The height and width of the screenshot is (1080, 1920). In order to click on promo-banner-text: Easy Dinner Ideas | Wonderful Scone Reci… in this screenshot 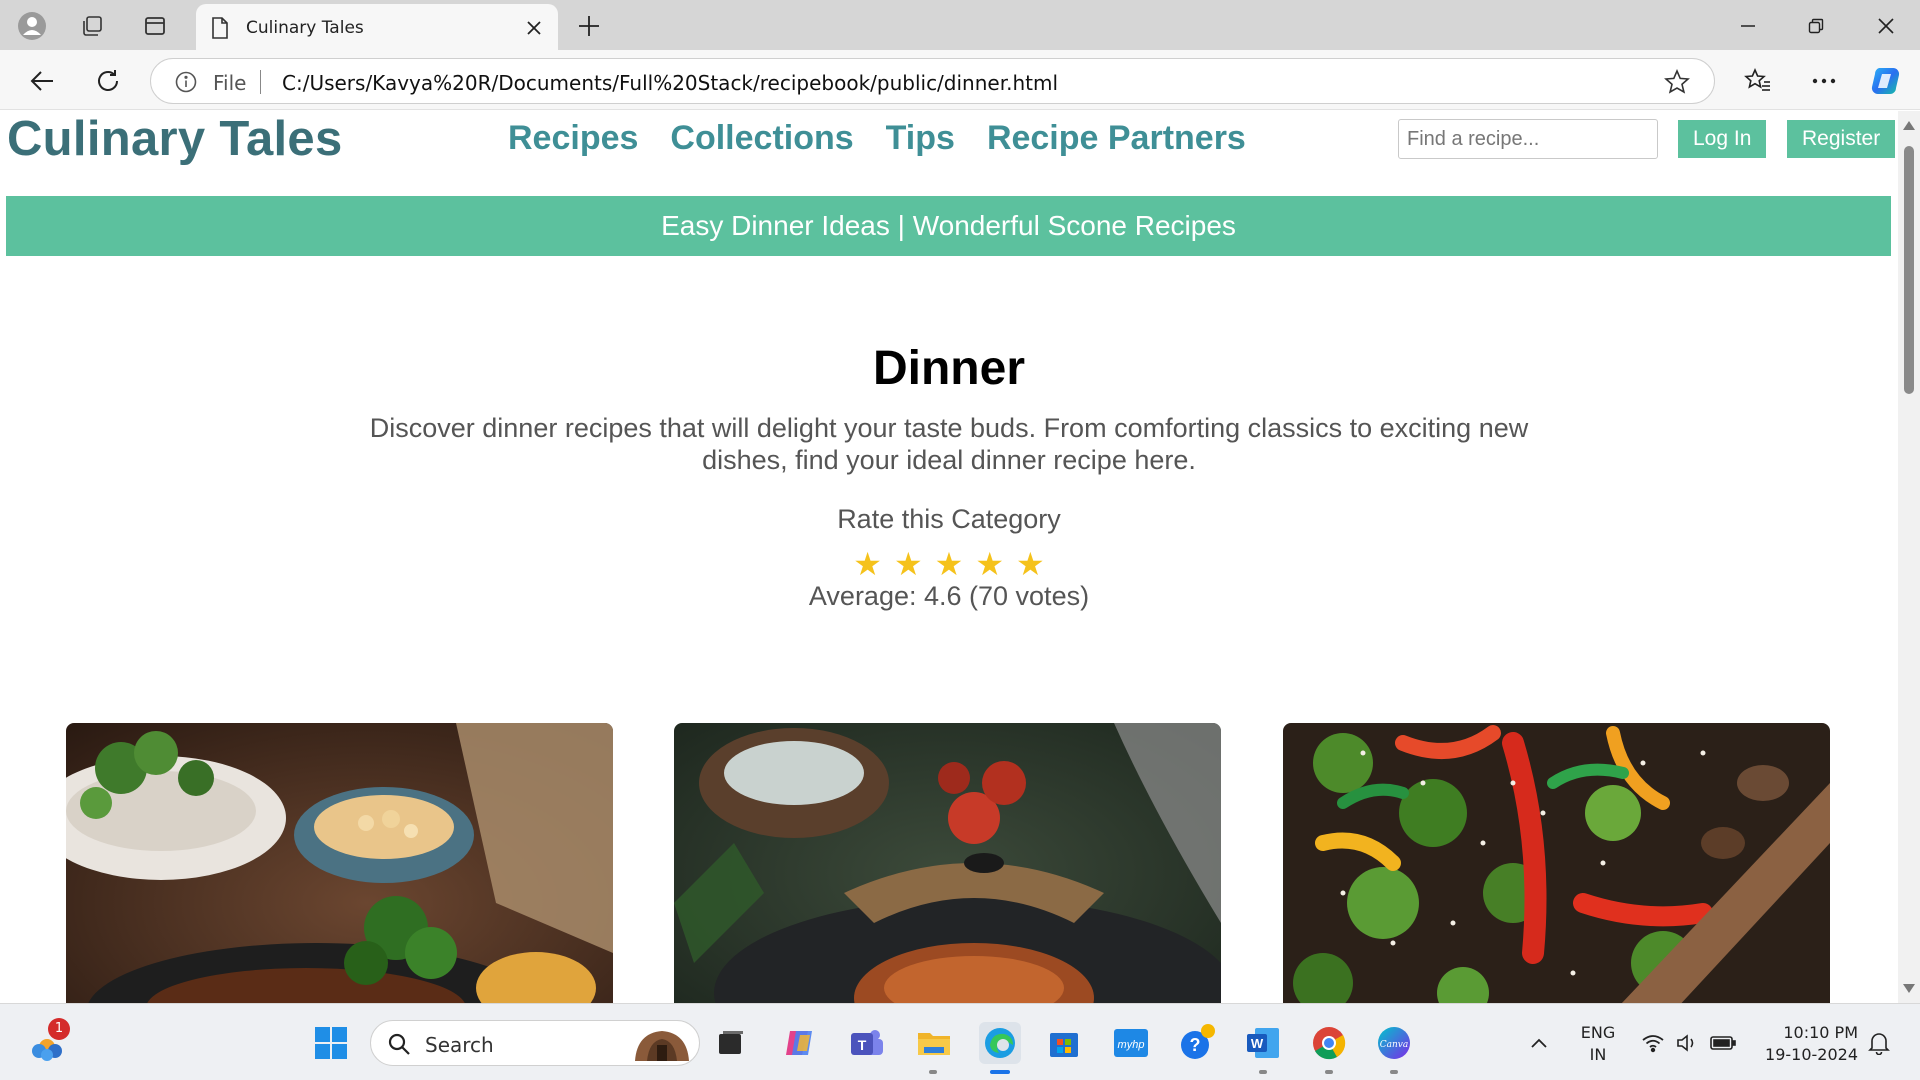, I will do `click(948, 226)`.